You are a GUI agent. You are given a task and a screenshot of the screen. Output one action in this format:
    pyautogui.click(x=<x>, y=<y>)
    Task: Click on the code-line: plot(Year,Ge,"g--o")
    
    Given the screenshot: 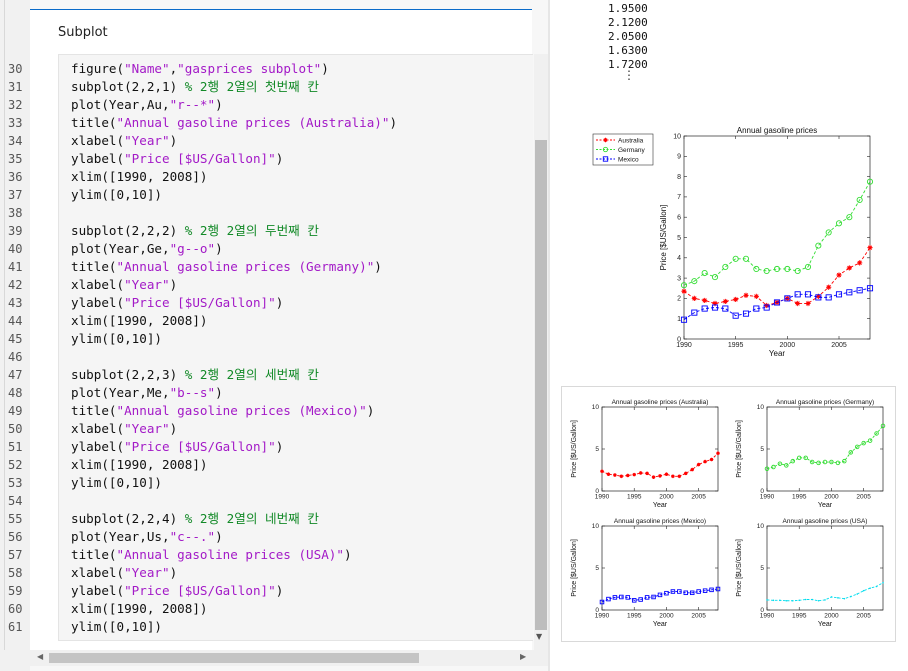 What is the action you would take?
    pyautogui.click(x=147, y=249)
    